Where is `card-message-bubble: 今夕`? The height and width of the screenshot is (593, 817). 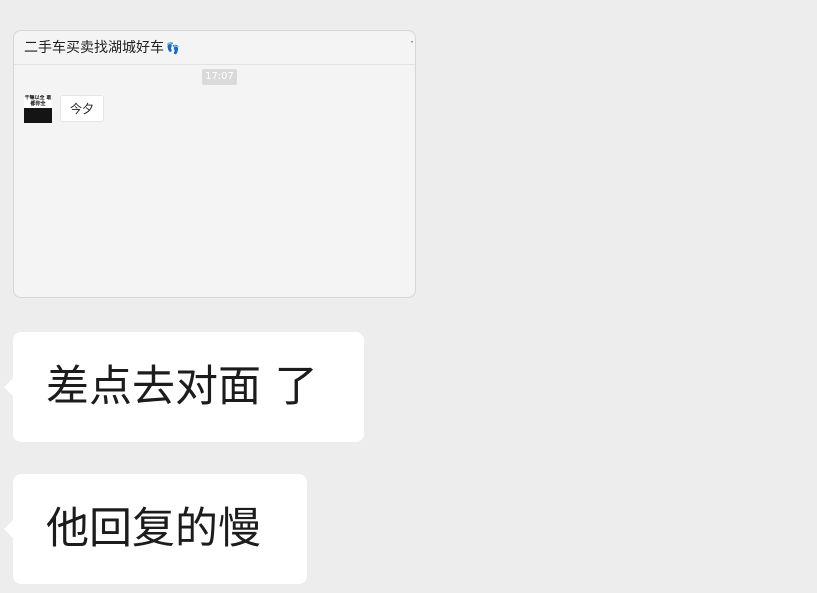
card-message-bubble: 今夕 is located at coordinates (82, 108).